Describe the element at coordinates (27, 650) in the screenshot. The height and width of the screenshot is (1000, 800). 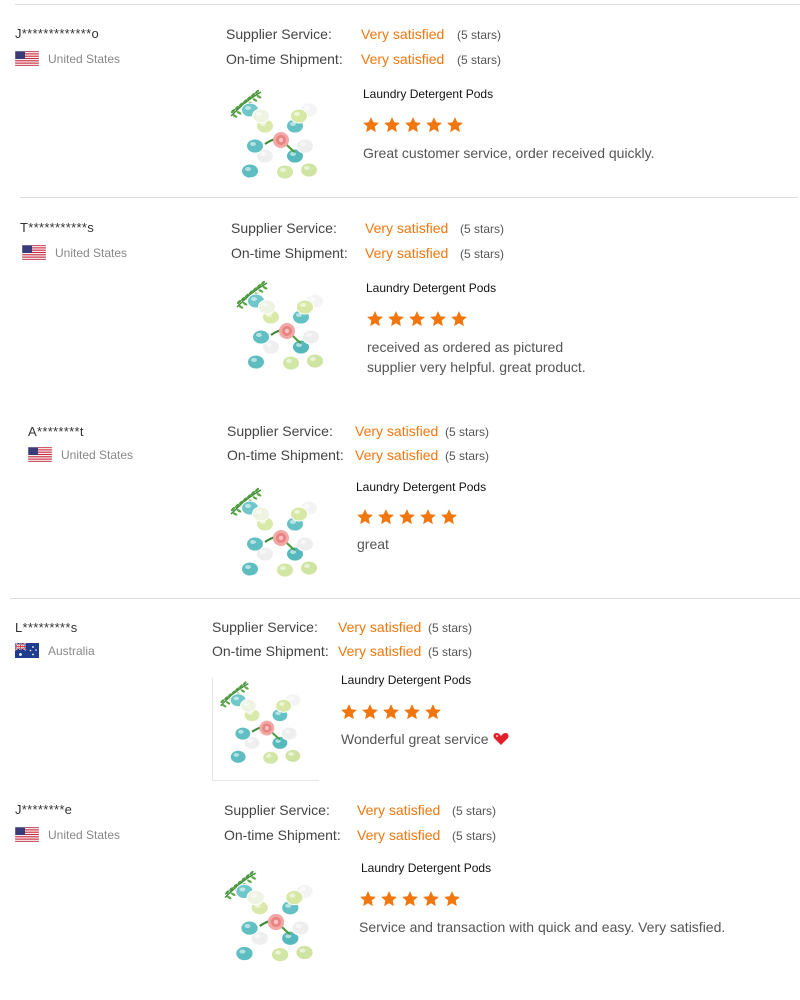
I see `au-flag-icon` at that location.